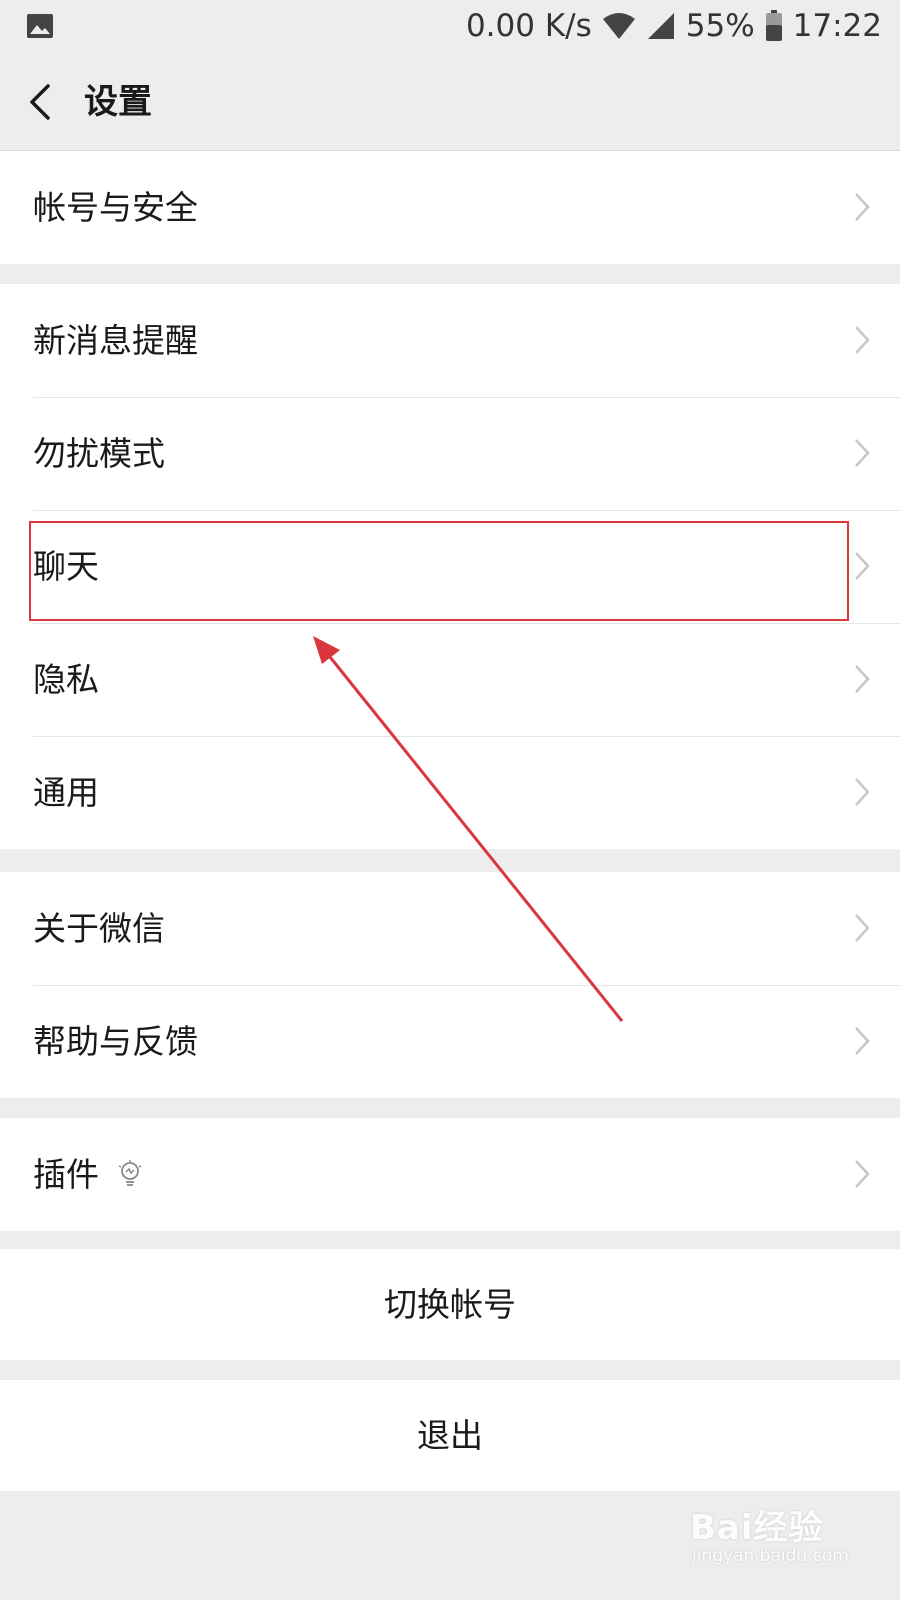  I want to click on settings-item-do-not-disturb: 勿扰模式, so click(450, 453).